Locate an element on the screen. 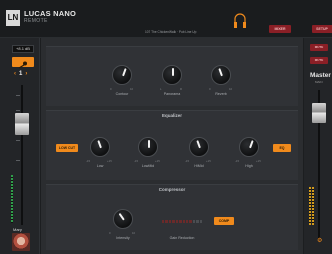 Image resolution: width=332 pixels, height=254 pixels. contour-min: 0 is located at coordinates (111, 89).